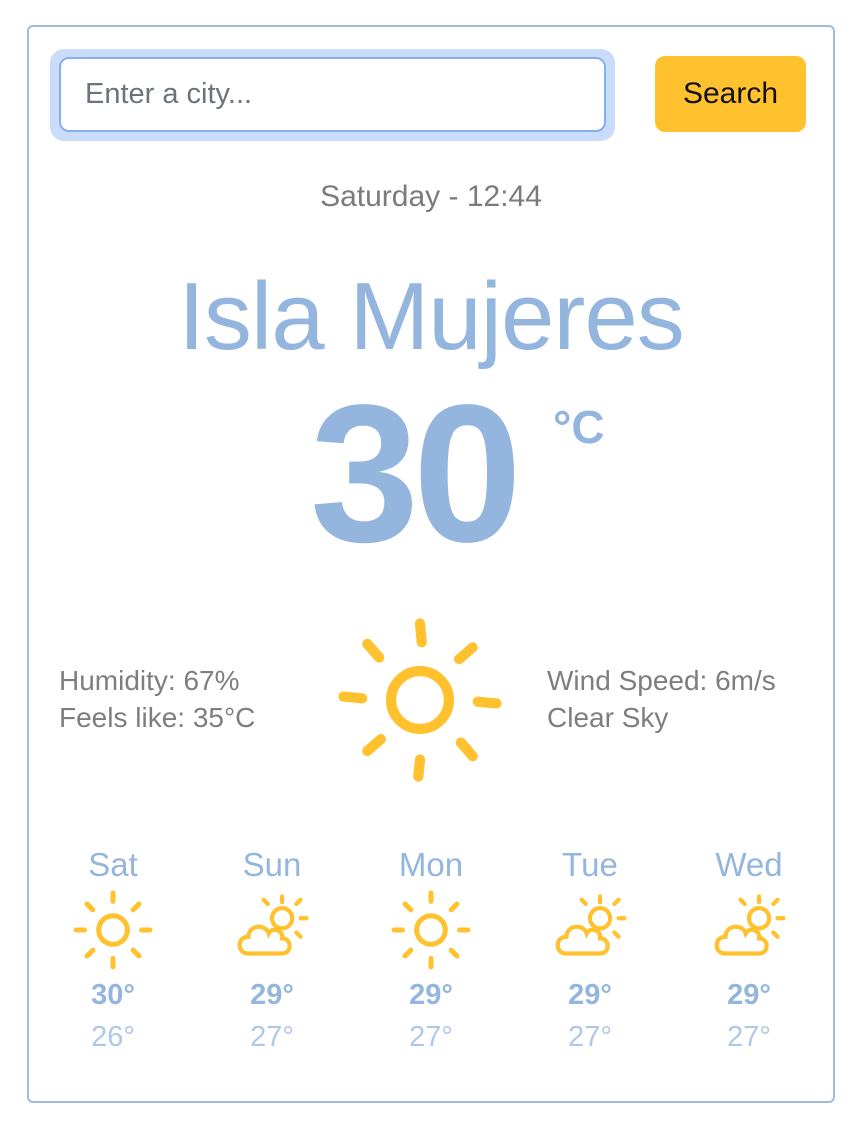 The height and width of the screenshot is (1130, 862). Describe the element at coordinates (749, 864) in the screenshot. I see `forecast-day-name: Wed` at that location.